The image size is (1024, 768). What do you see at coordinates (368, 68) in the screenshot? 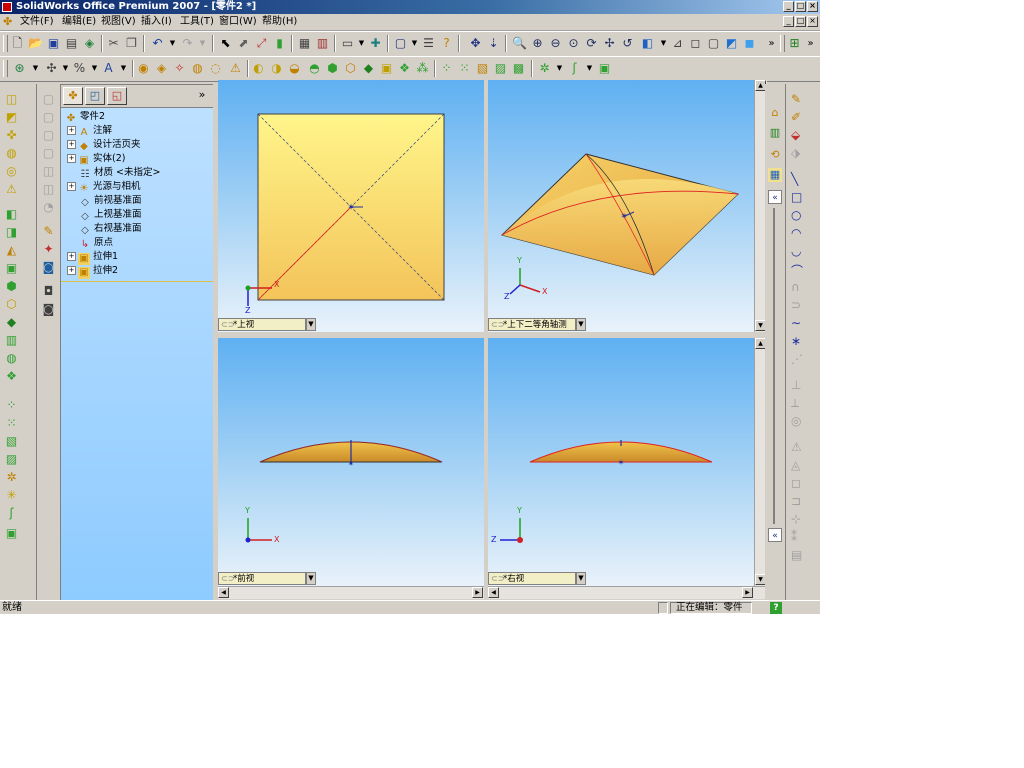
I see `feature-13-icon: ◆` at bounding box center [368, 68].